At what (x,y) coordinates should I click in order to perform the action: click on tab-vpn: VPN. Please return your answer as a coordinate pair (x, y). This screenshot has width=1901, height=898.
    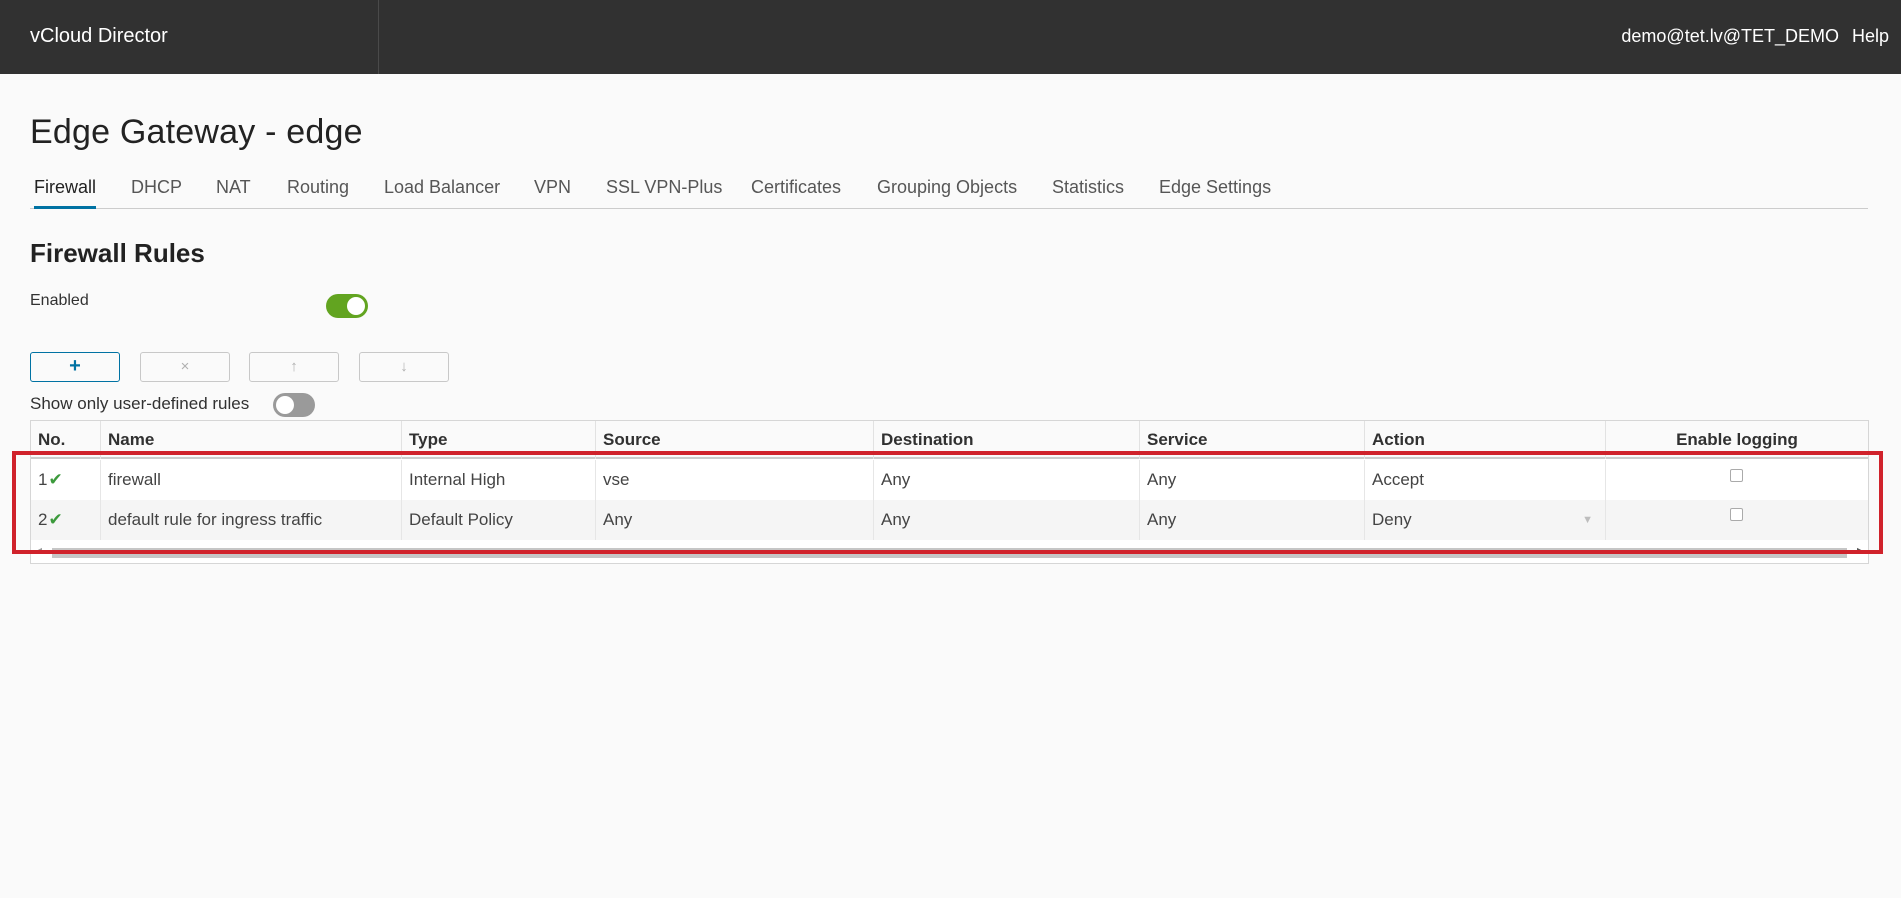
    Looking at the image, I should click on (552, 190).